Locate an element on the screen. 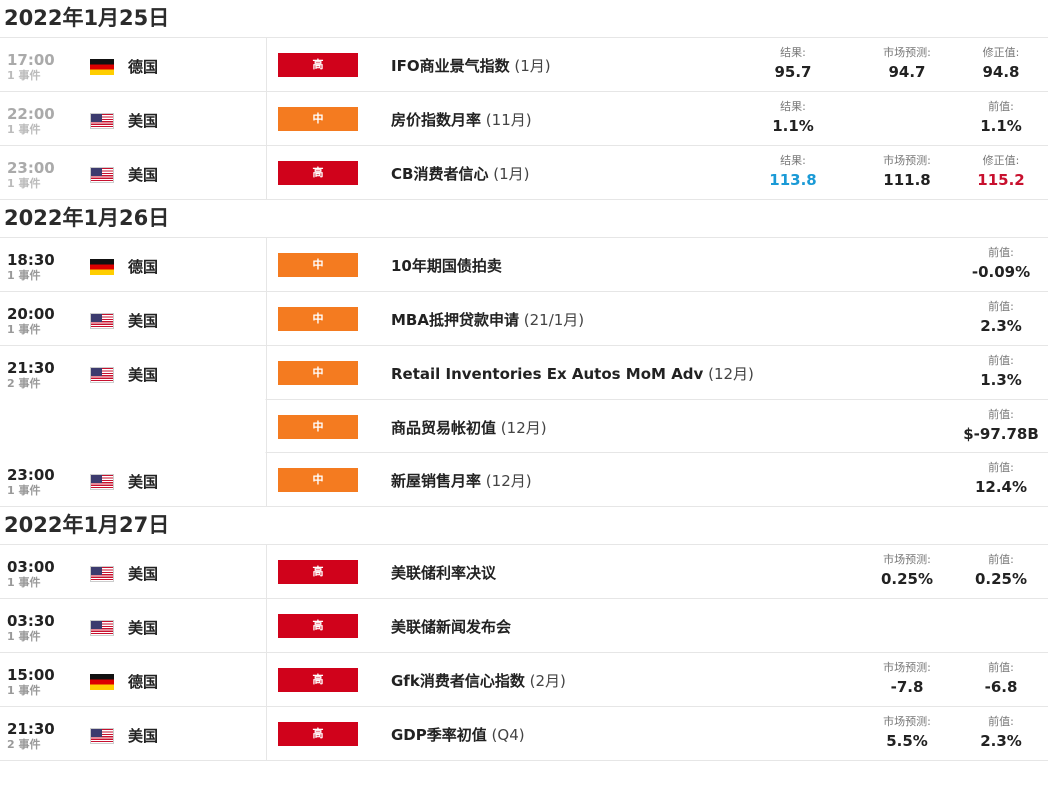 Image resolution: width=1048 pixels, height=798 pixels. event-title: GDP季率初值 (Q4) is located at coordinates (458, 734).